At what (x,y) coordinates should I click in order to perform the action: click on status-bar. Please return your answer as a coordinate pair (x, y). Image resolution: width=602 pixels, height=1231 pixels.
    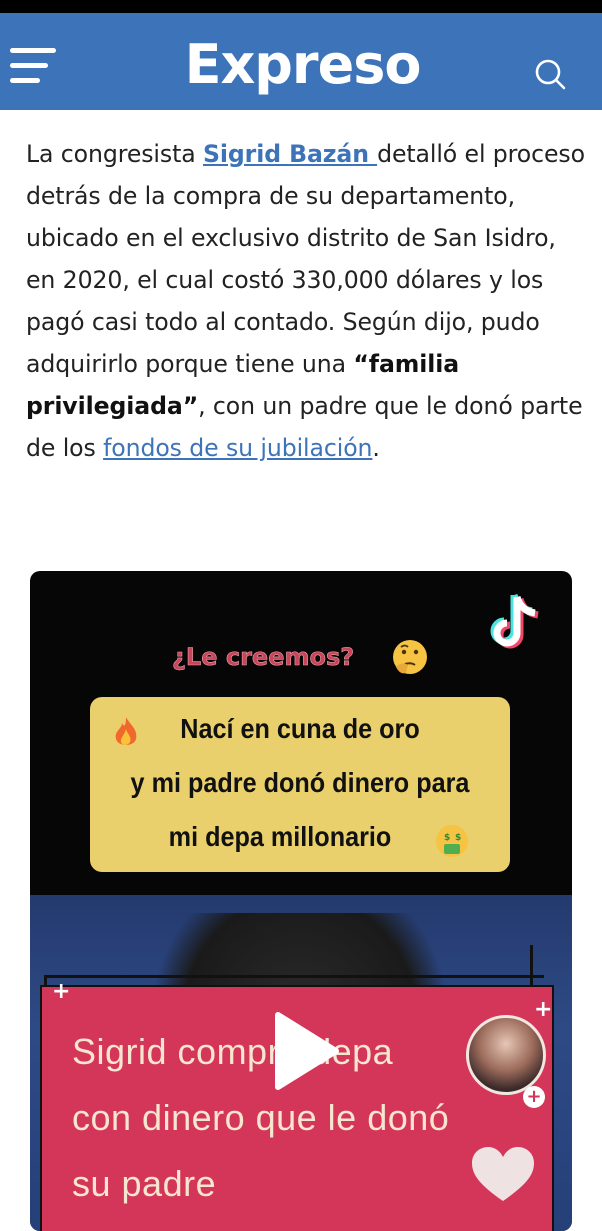
    Looking at the image, I should click on (301, 6).